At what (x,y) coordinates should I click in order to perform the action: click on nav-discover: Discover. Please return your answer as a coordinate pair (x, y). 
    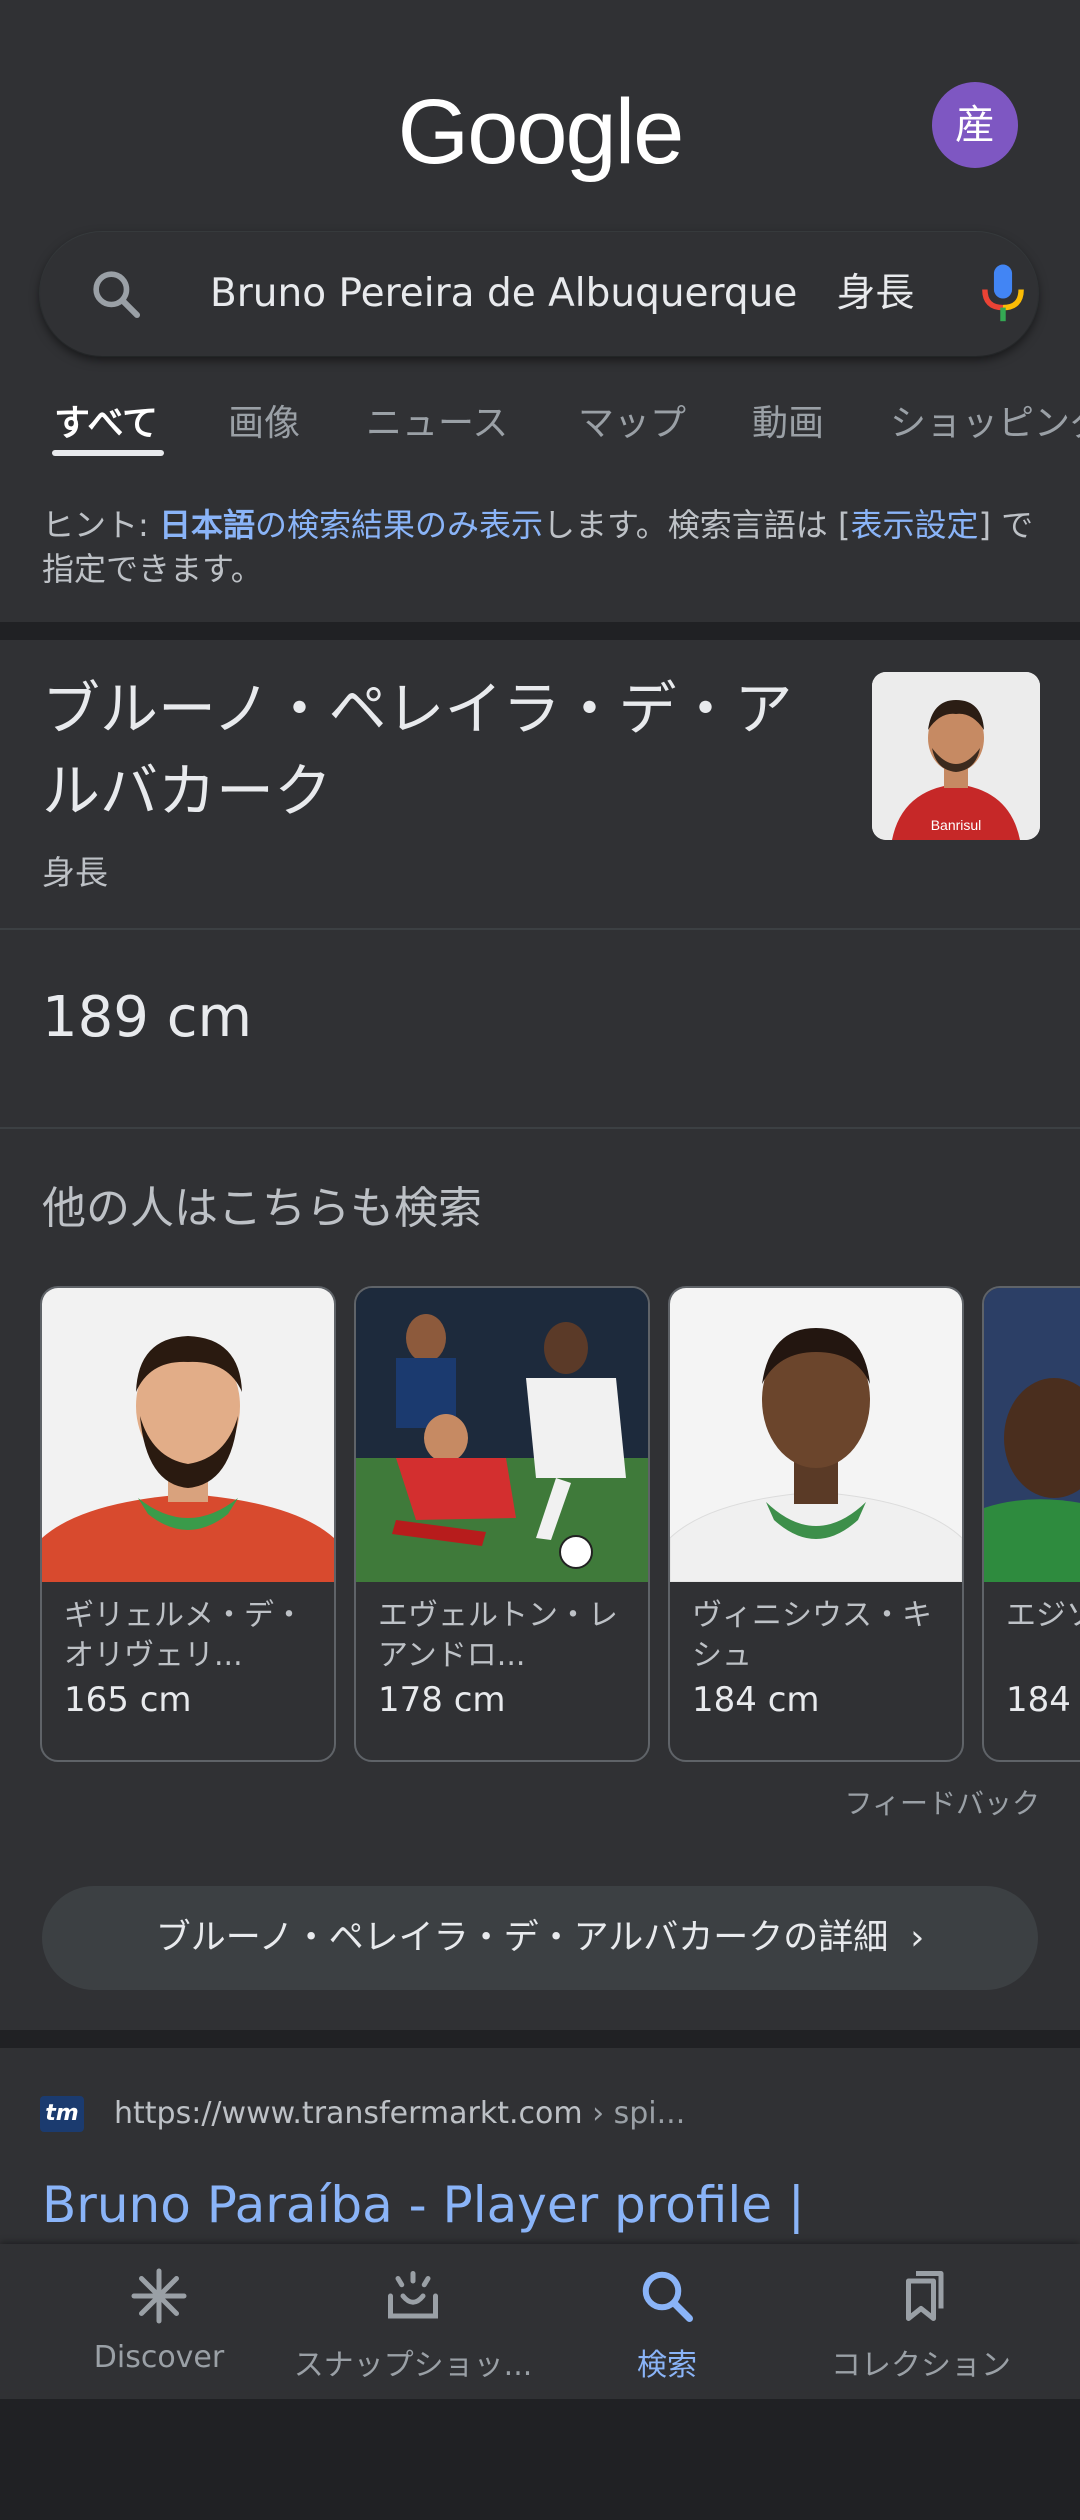
    Looking at the image, I should click on (159, 2321).